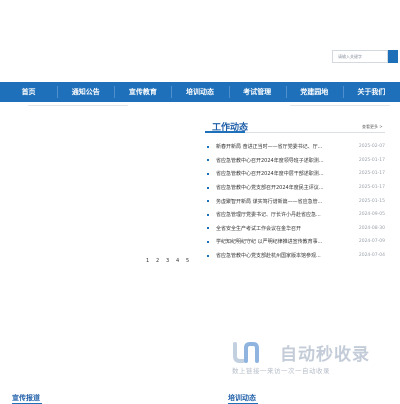  I want to click on news-date: 2025-02-07, so click(371, 147).